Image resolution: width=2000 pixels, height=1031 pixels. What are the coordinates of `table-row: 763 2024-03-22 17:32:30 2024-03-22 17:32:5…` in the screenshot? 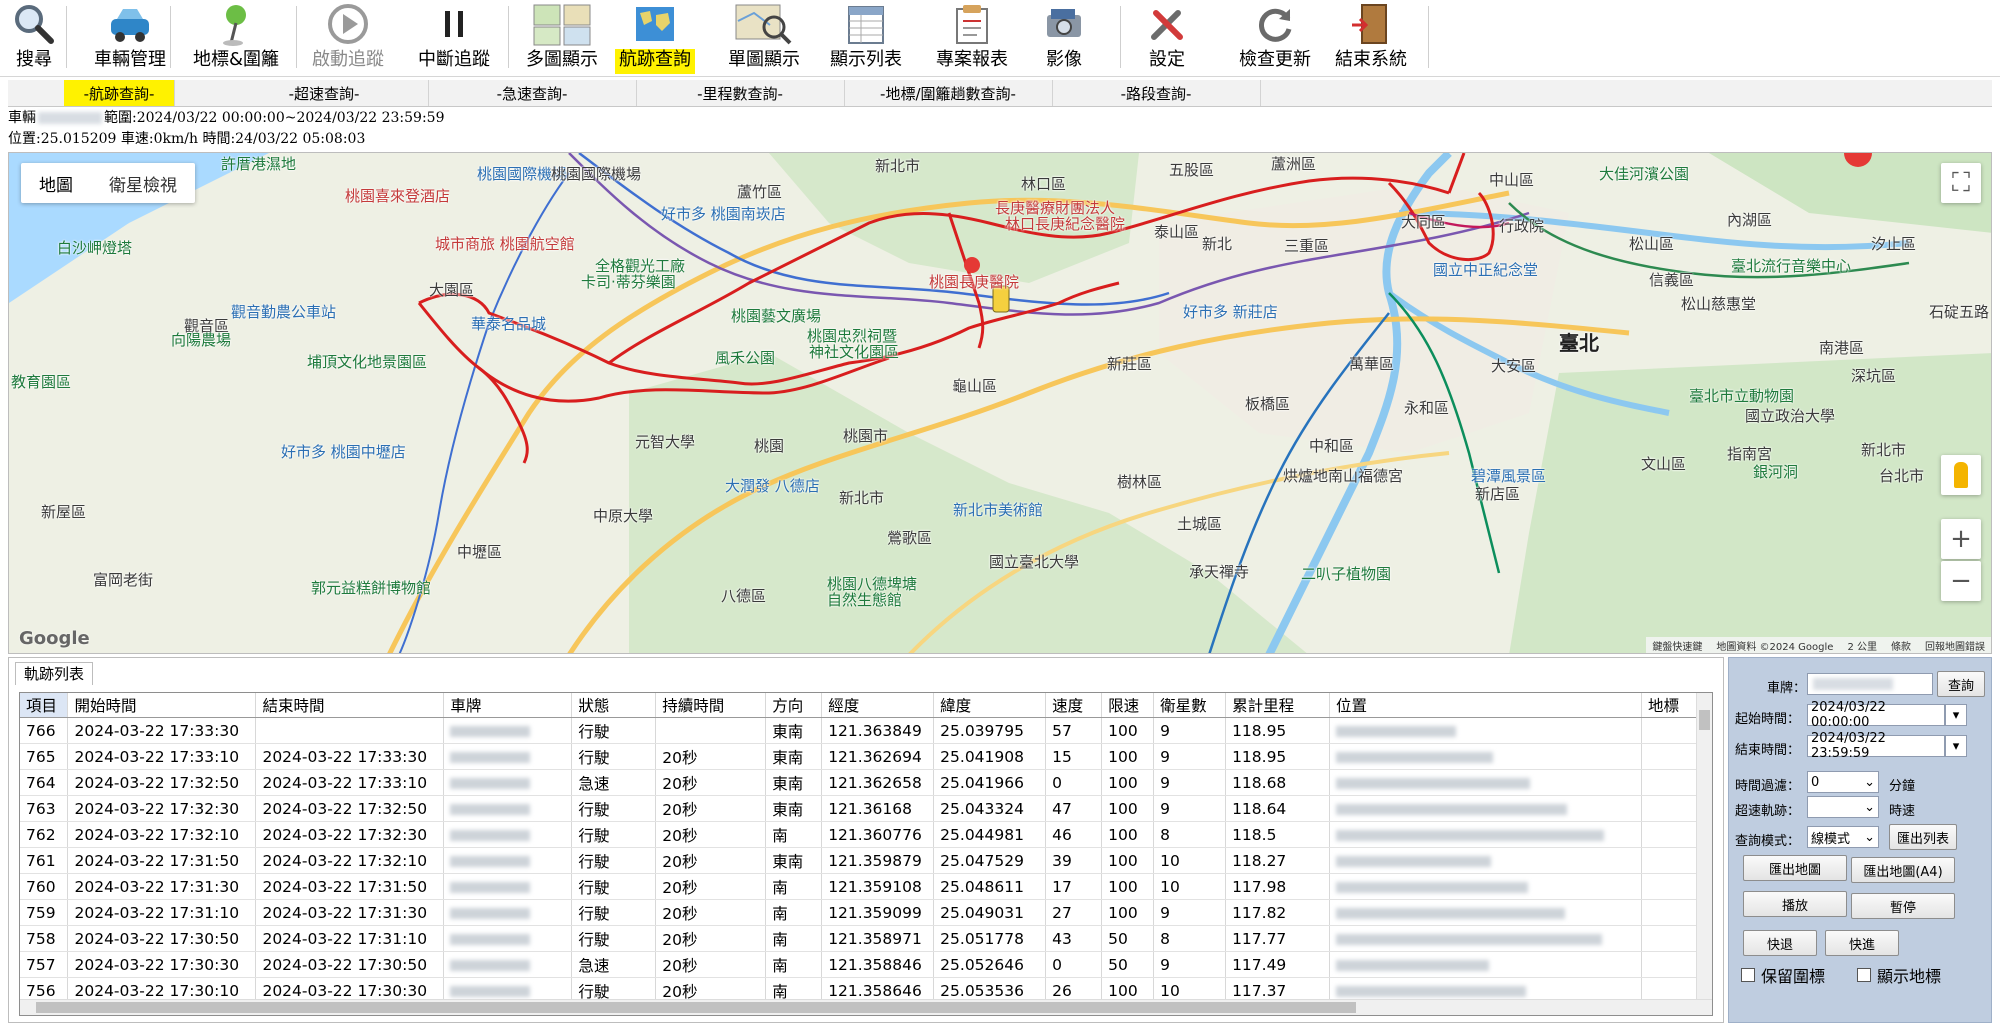 It's located at (866, 808).